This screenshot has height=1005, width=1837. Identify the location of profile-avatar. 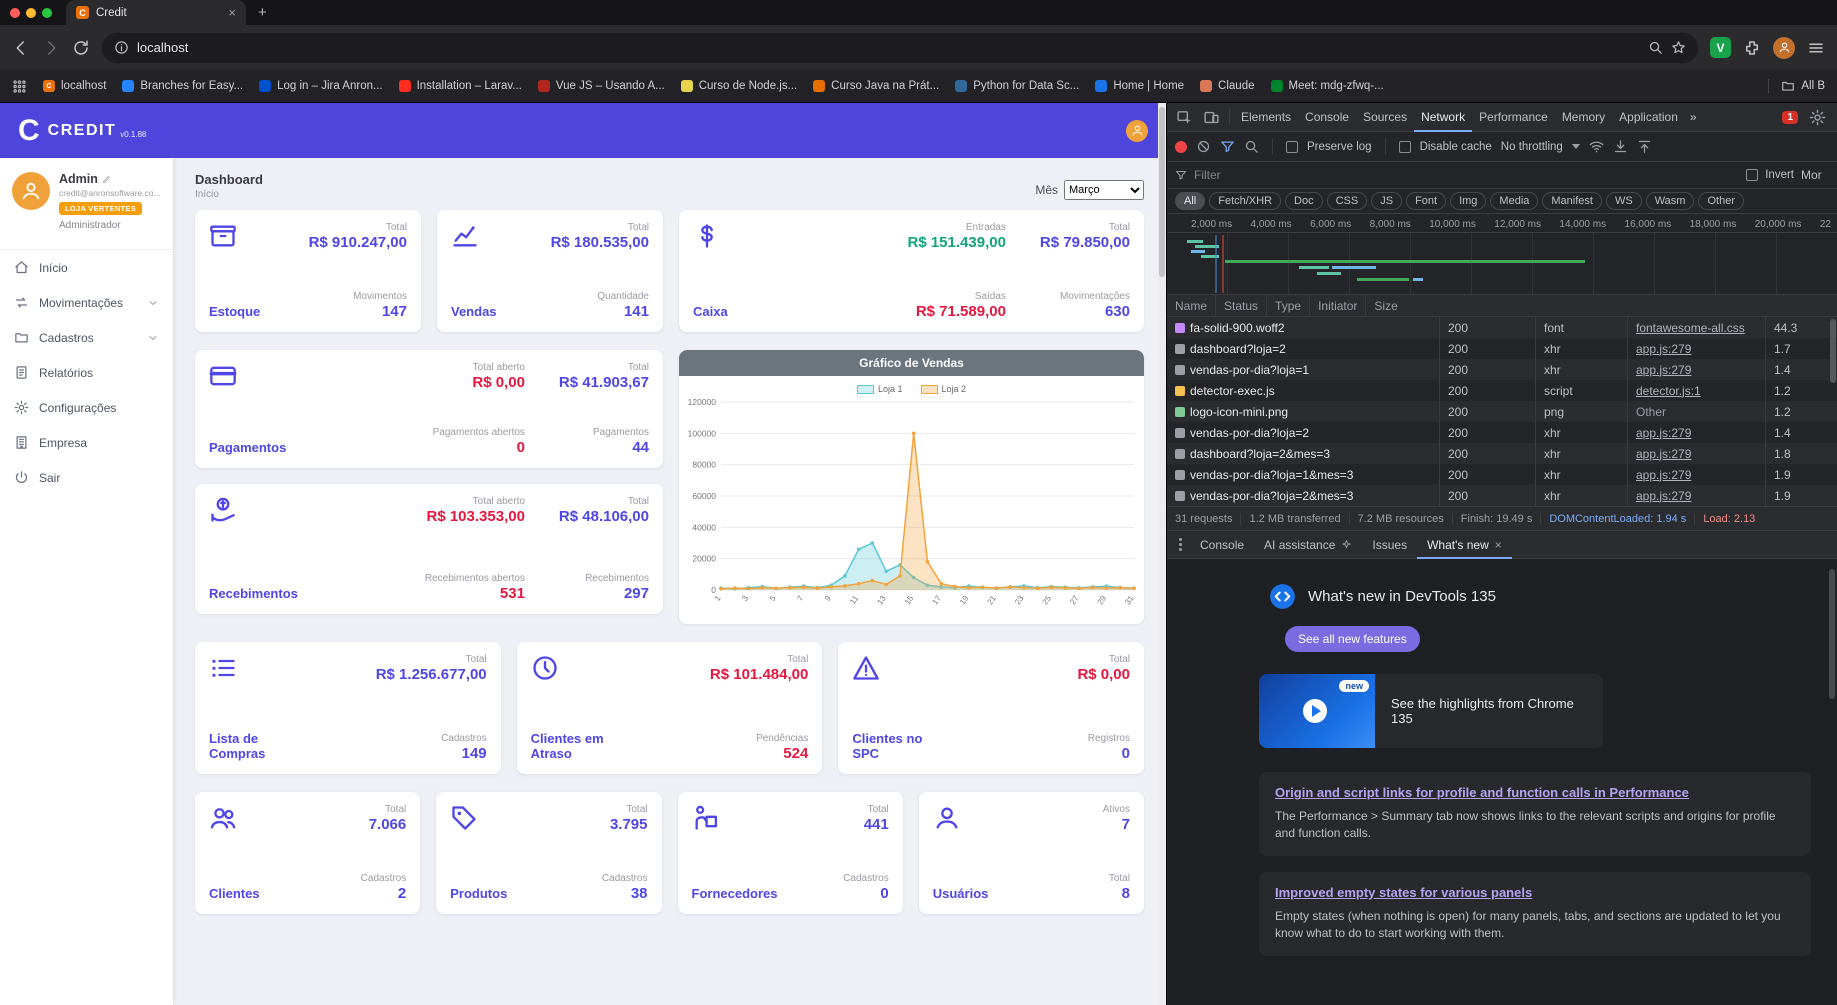
(31, 191).